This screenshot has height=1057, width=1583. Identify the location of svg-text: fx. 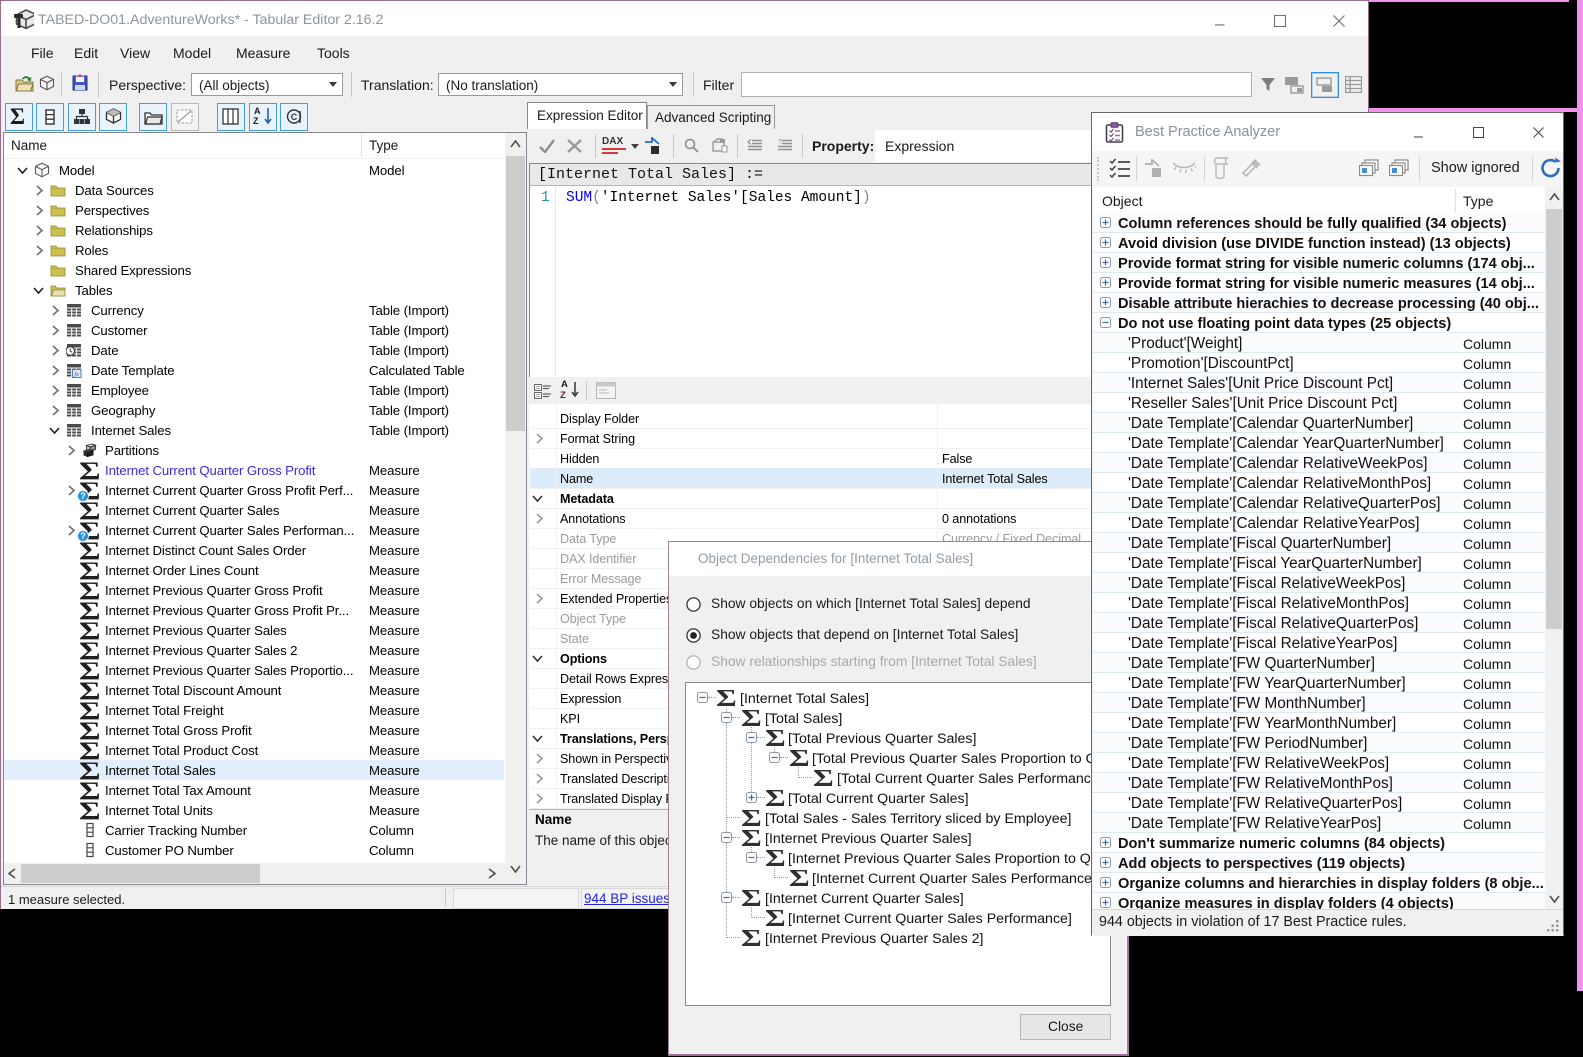
(76, 374).